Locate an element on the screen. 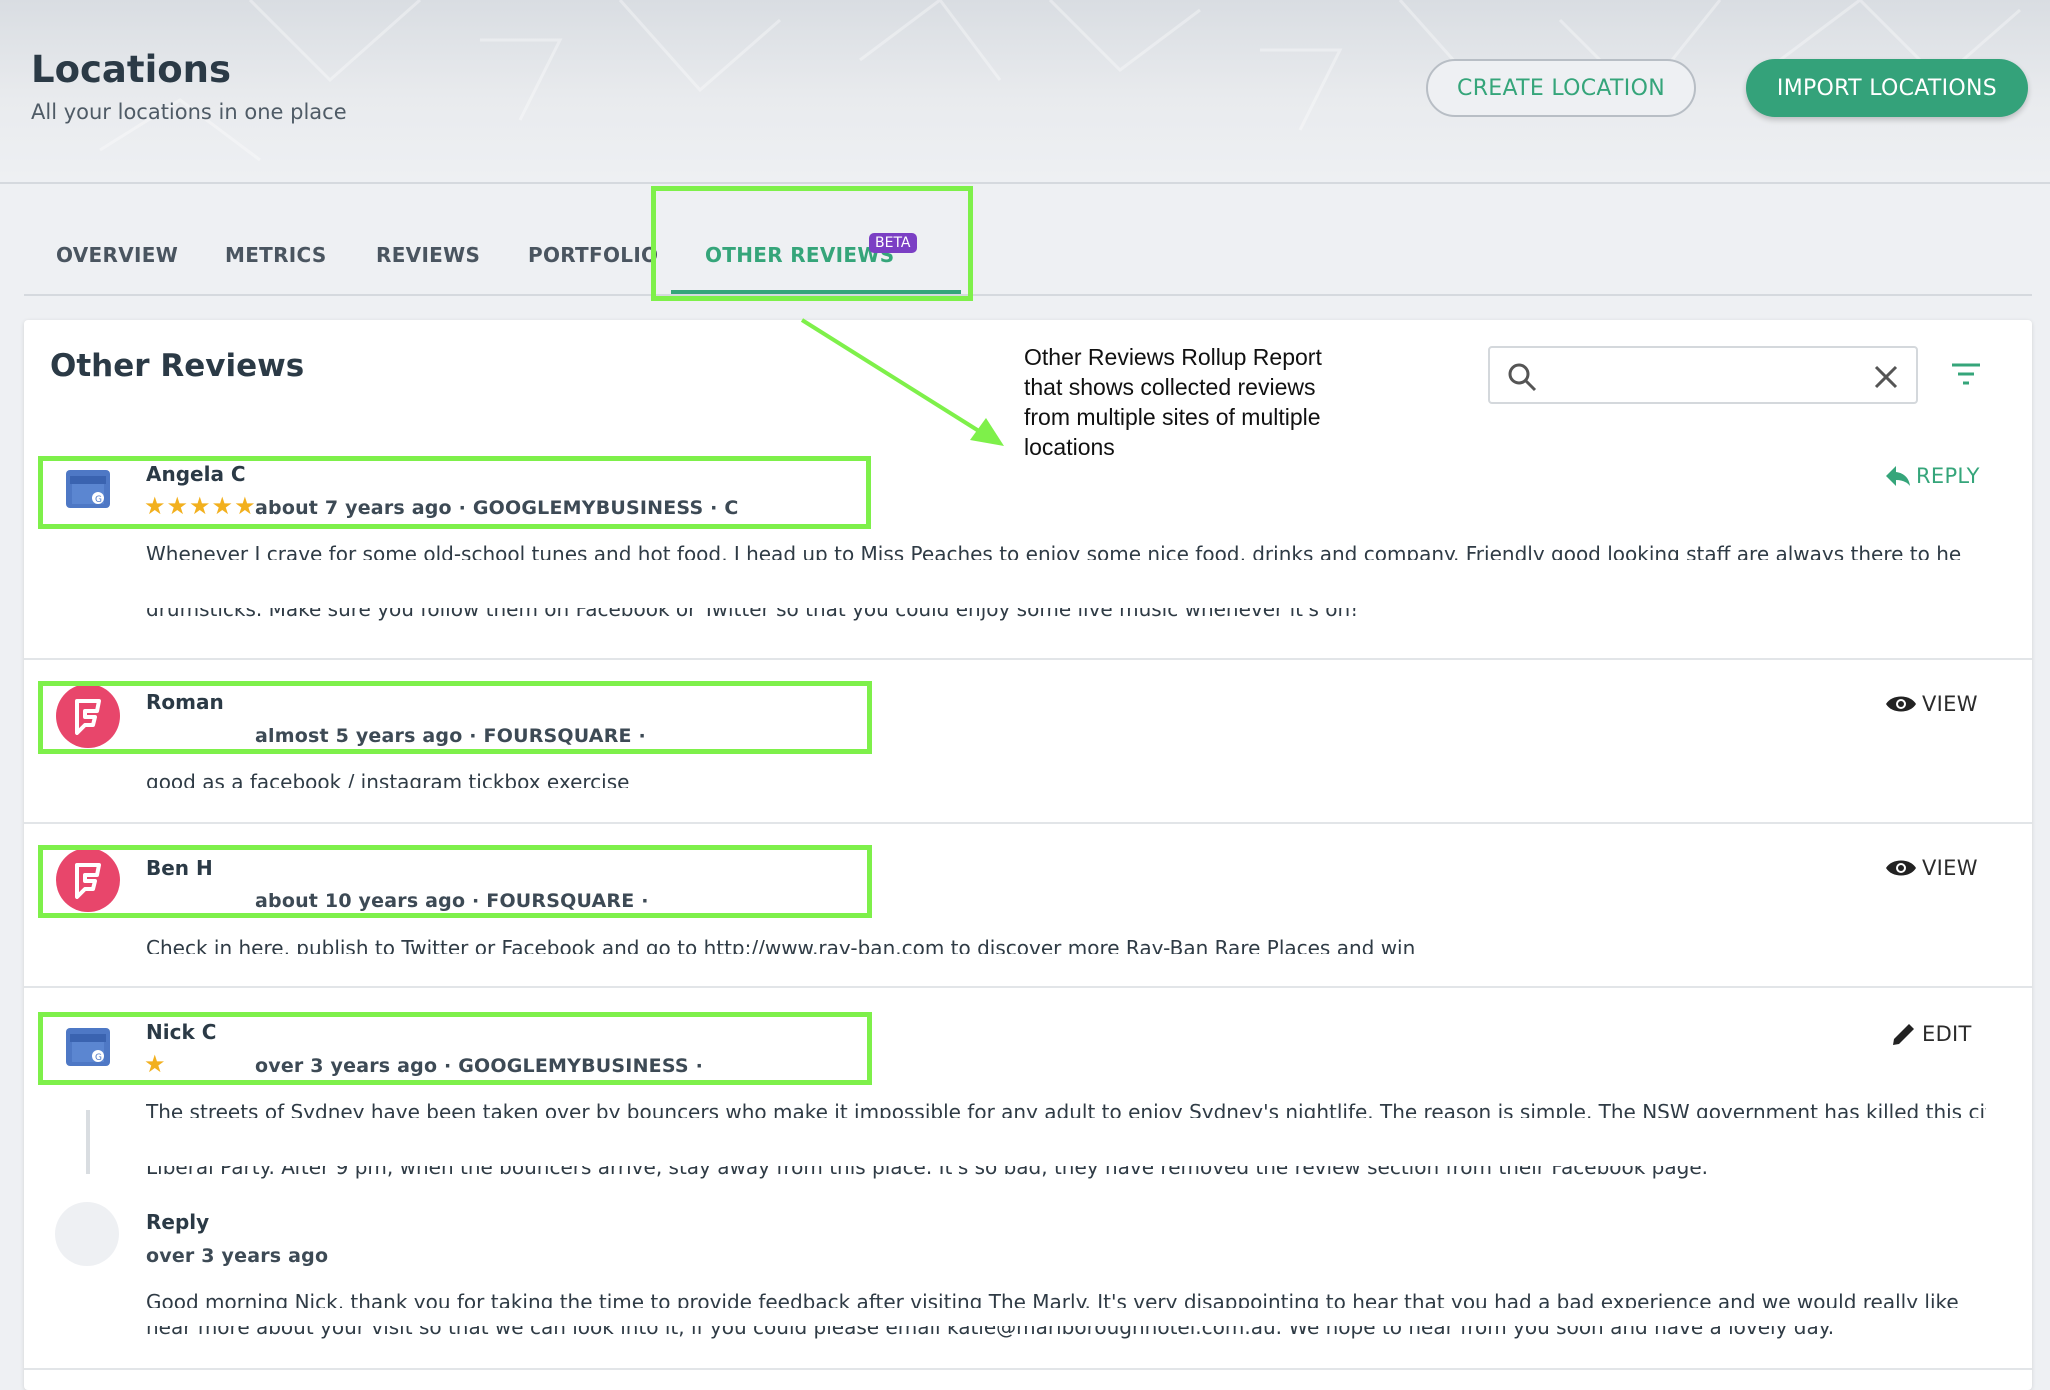  page-subtitle: All your locations in one place is located at coordinates (189, 112).